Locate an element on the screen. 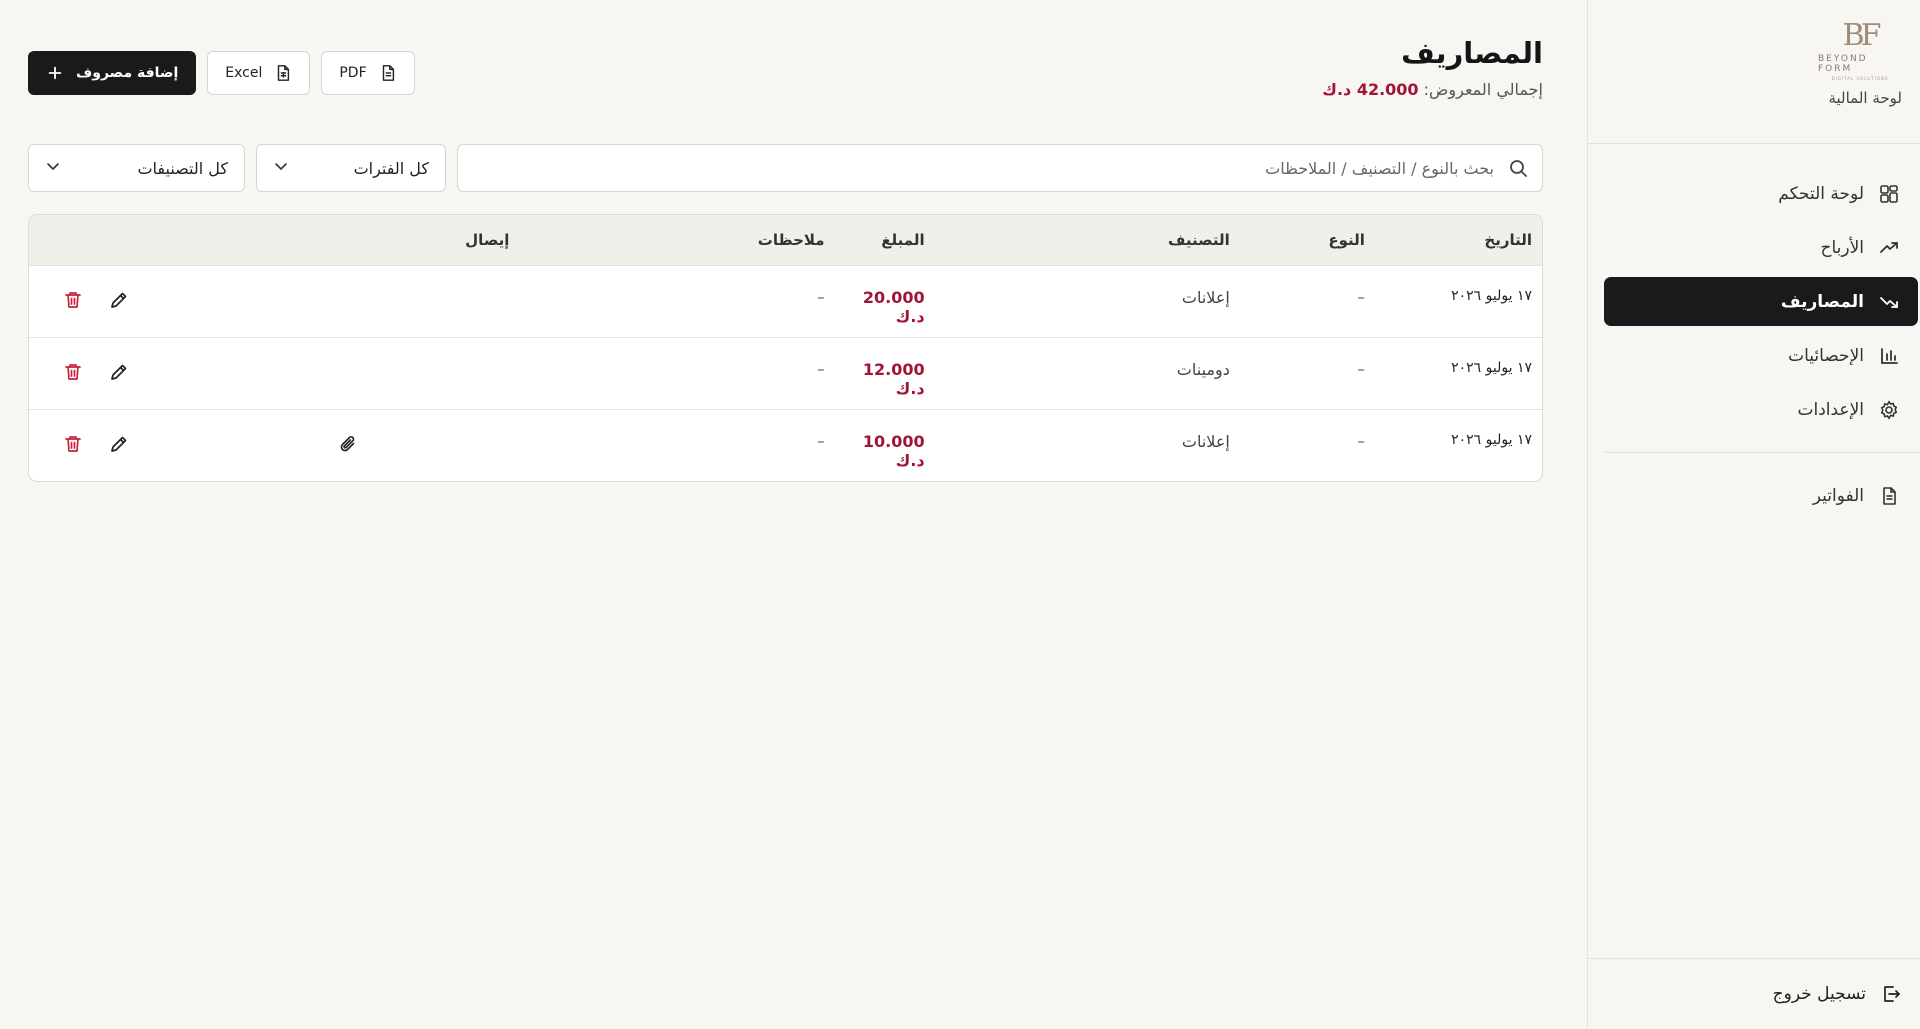 This screenshot has height=1029, width=1920. search-input is located at coordinates (977, 168).